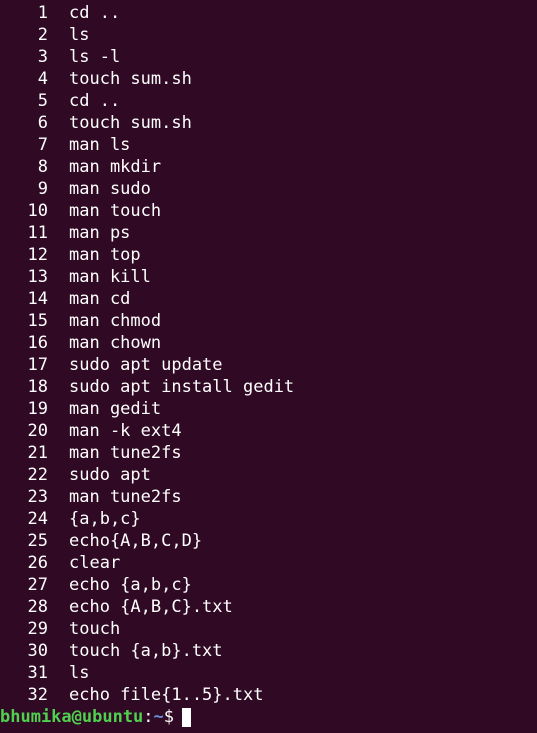 This screenshot has width=537, height=733. Describe the element at coordinates (105, 255) in the screenshot. I see `history-command: man top` at that location.